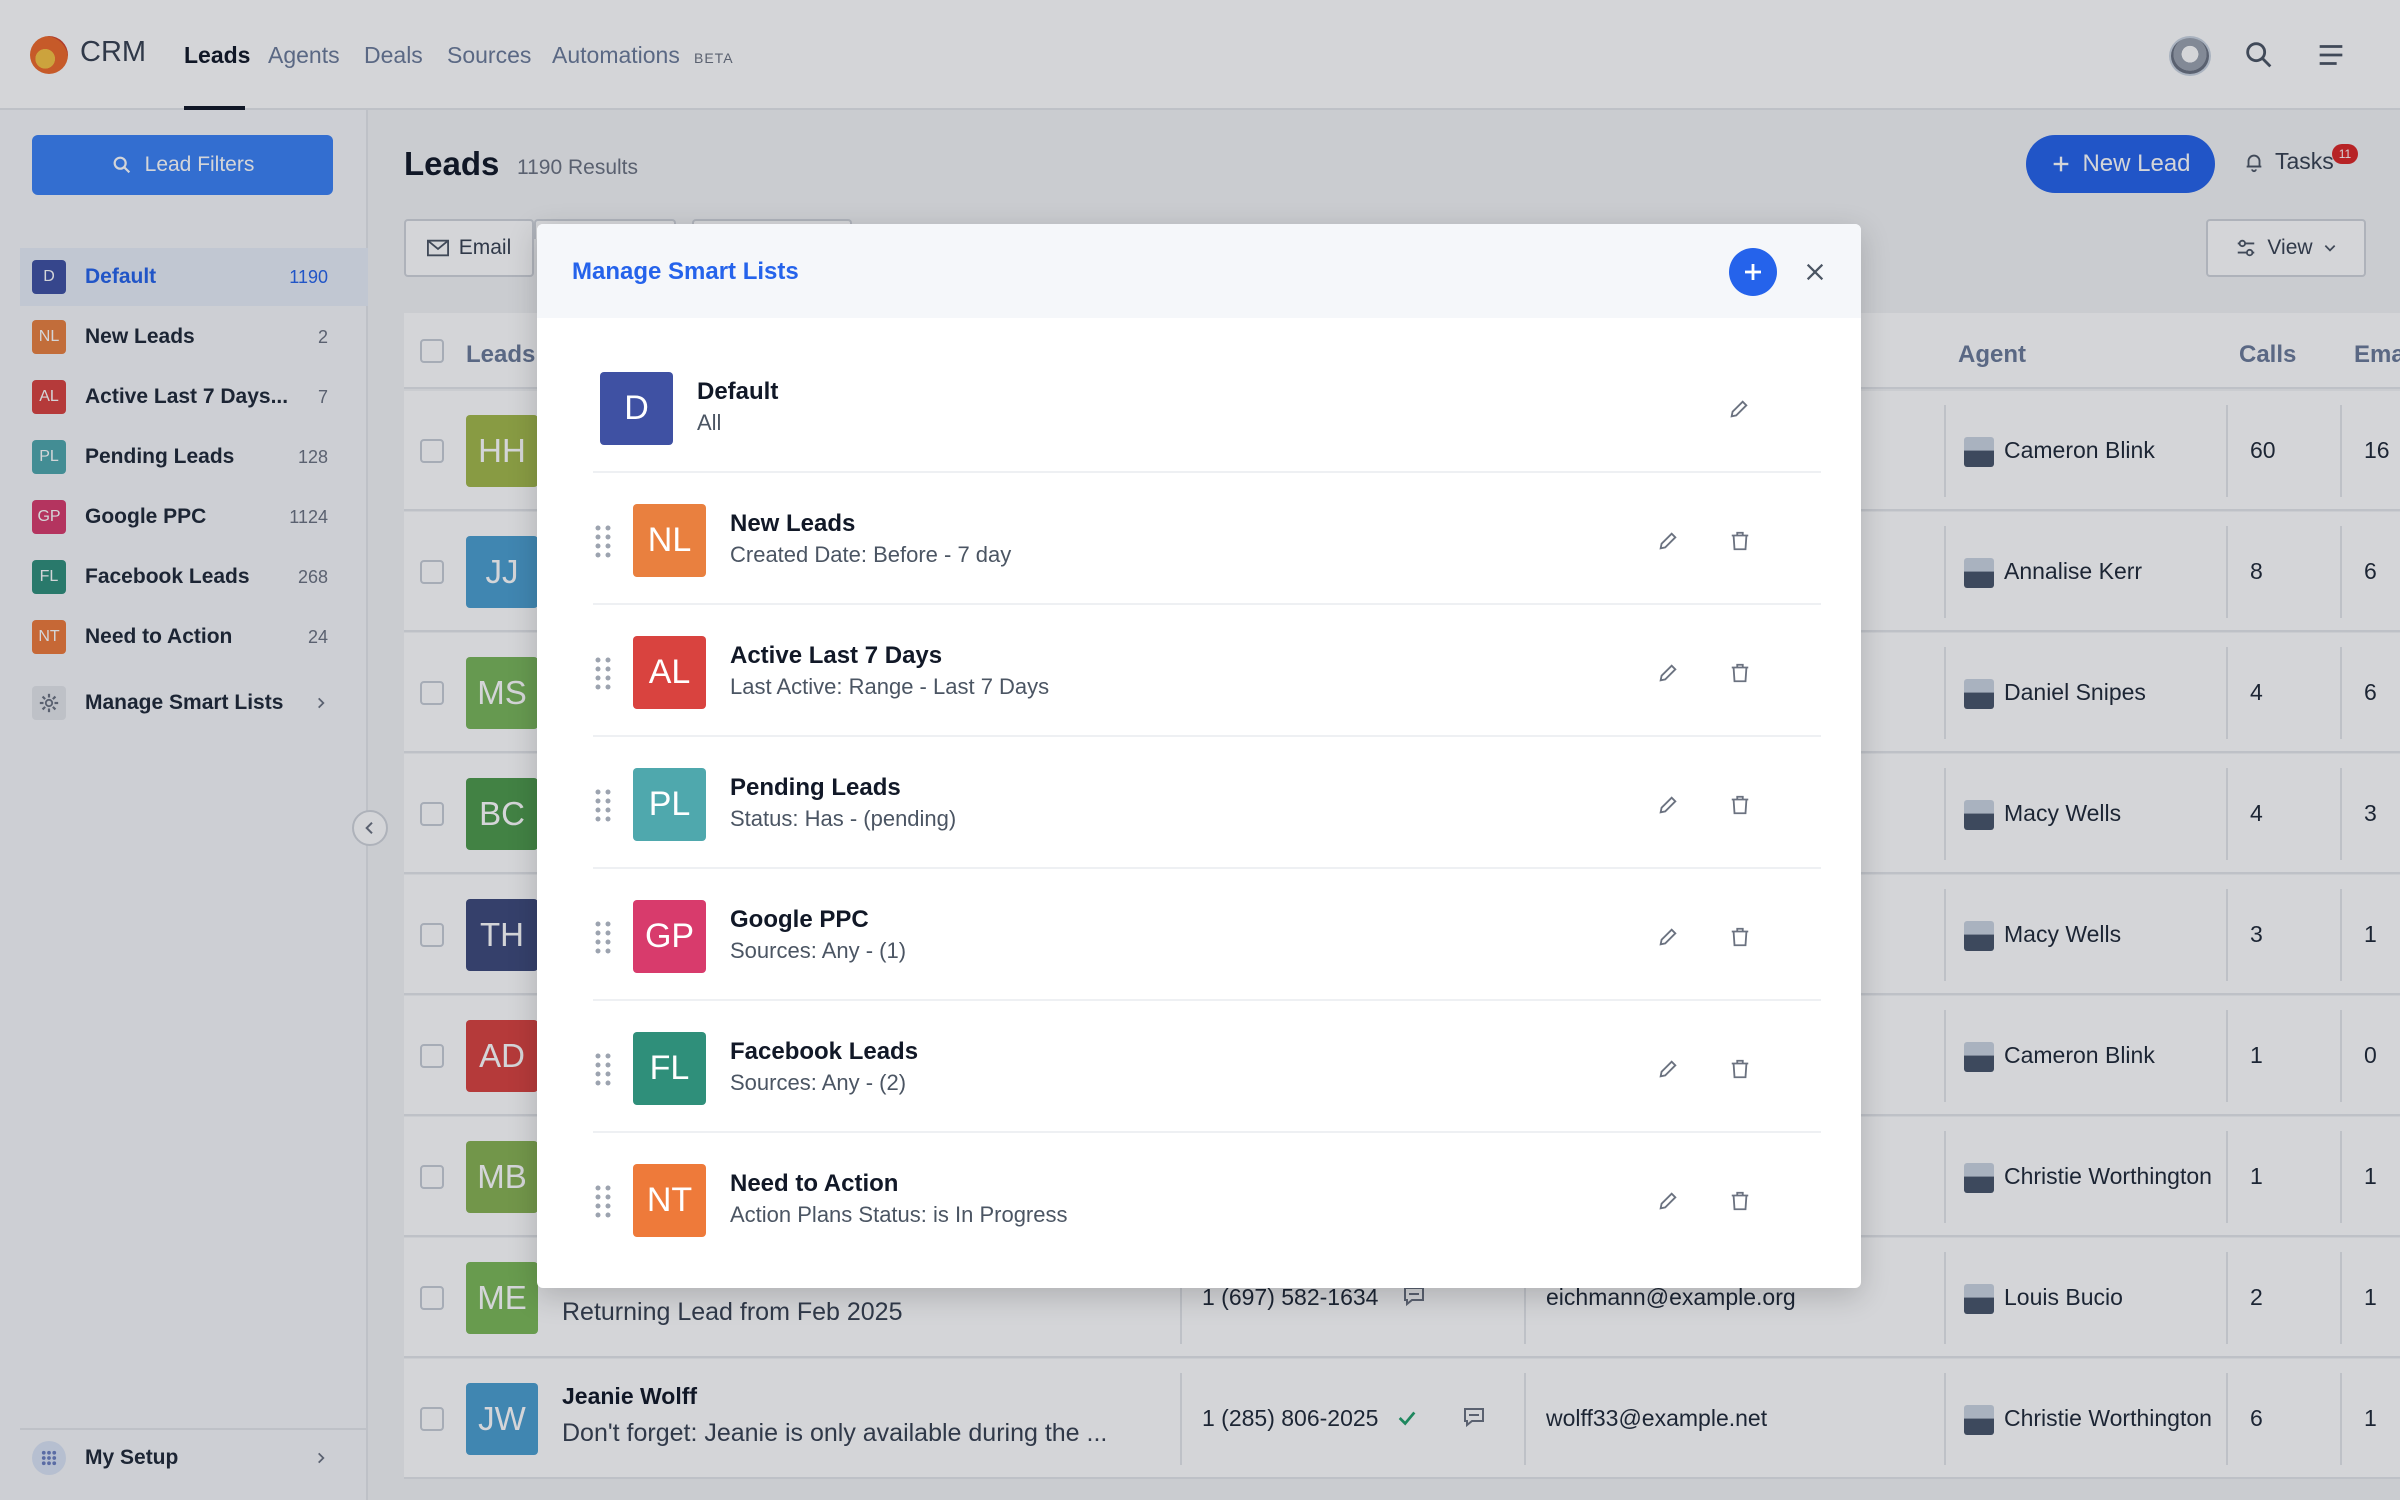  I want to click on smart-list-description: Sources: Any - (2), so click(818, 1082).